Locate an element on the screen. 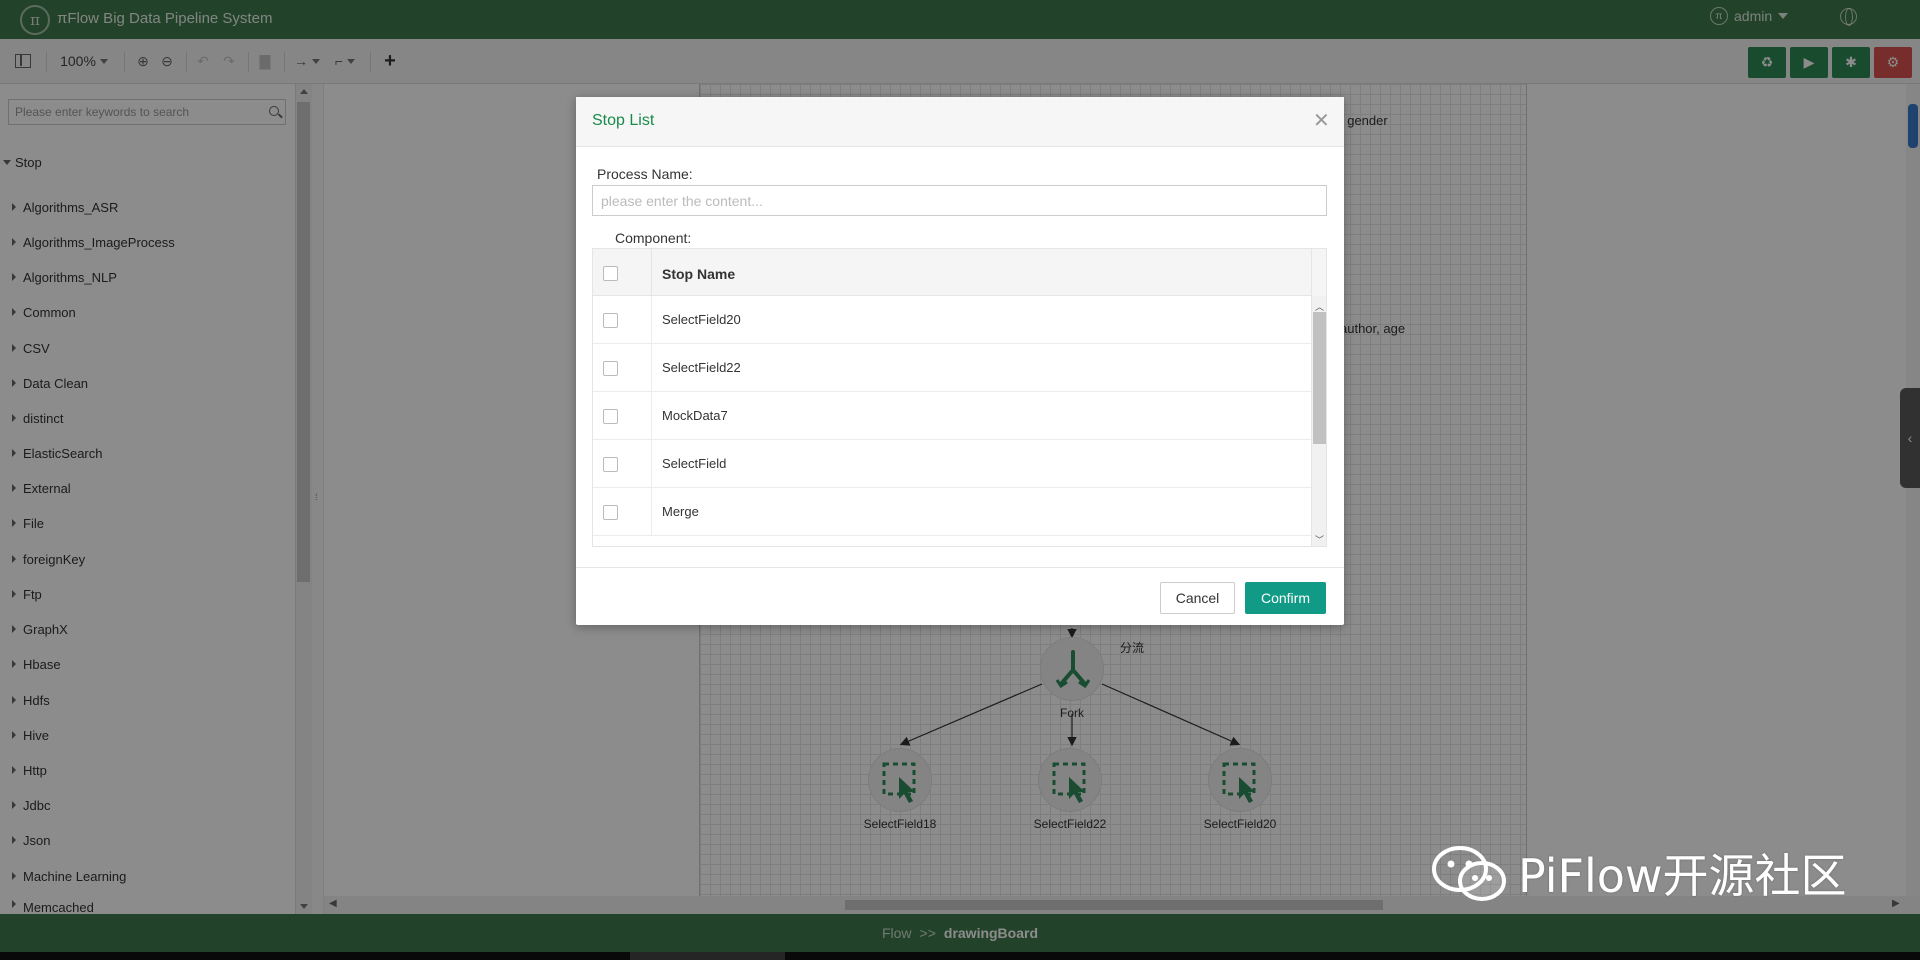 The height and width of the screenshot is (960, 1920). select-all-checkbox is located at coordinates (610, 273).